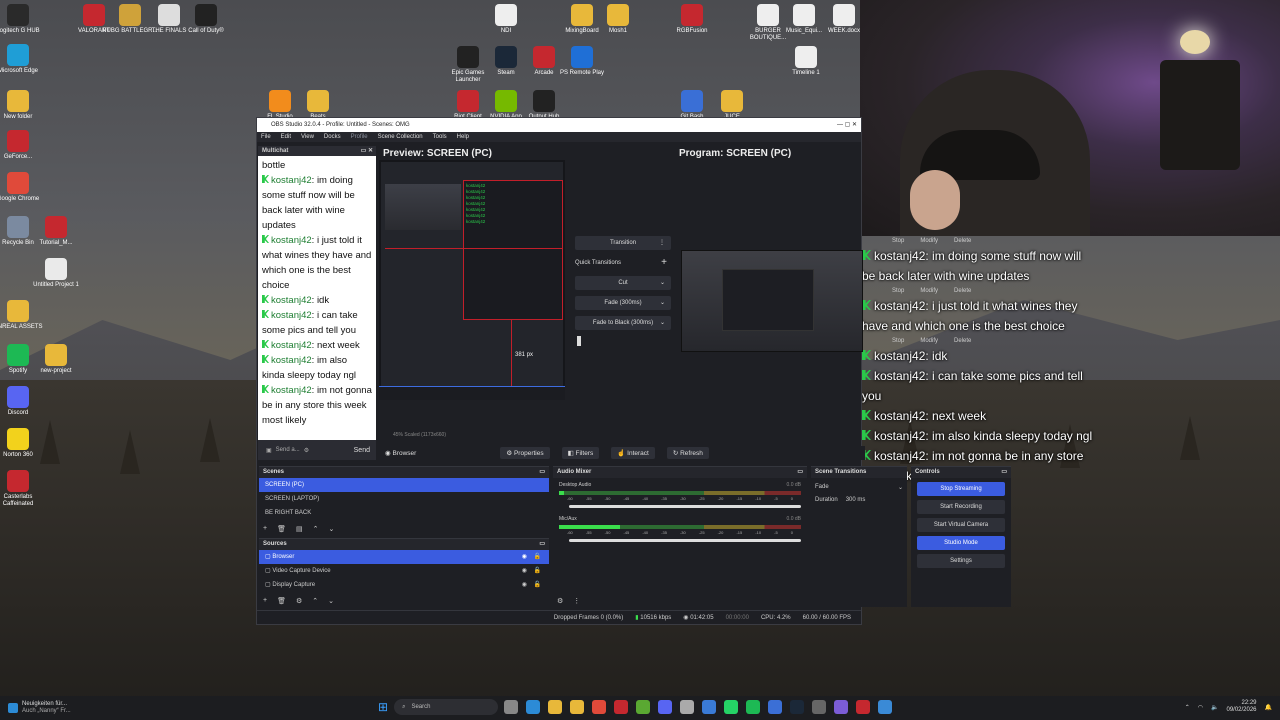 The height and width of the screenshot is (720, 1280). I want to click on properties-button: ⚙ Properties, so click(525, 453).